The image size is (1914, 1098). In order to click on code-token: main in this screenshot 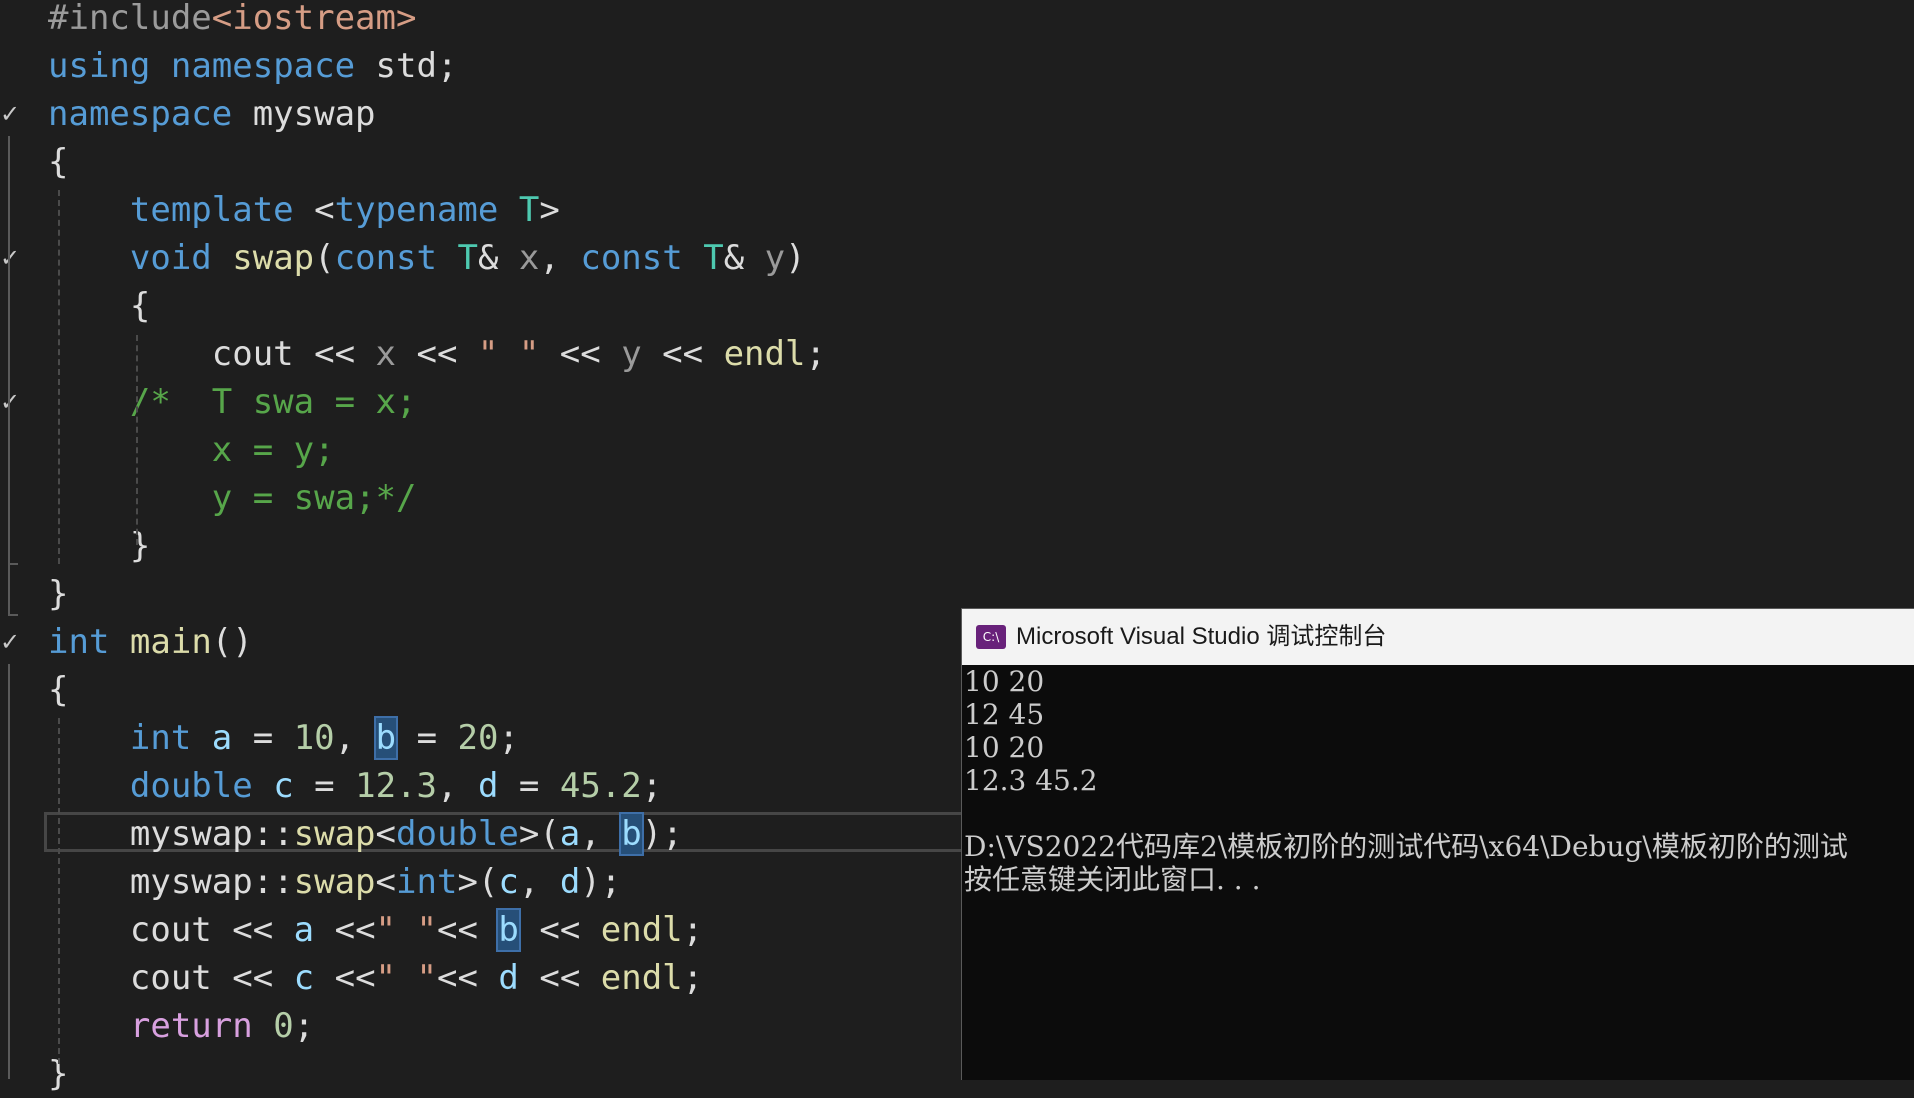, I will do `click(170, 642)`.